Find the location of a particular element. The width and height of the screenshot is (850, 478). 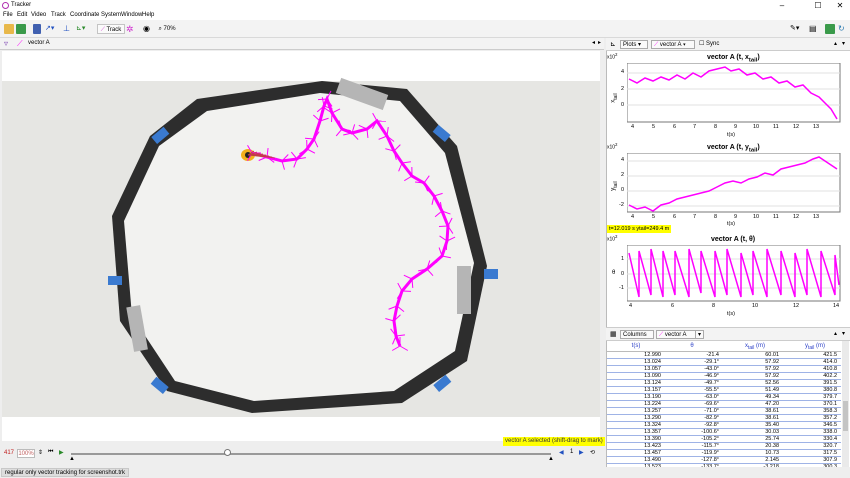

timeline-thumb is located at coordinates (227, 452).